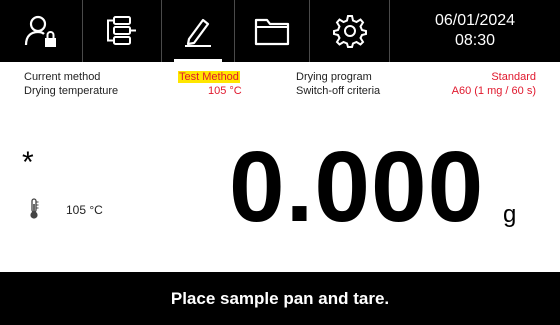 The image size is (560, 325). What do you see at coordinates (225, 91) in the screenshot?
I see `drying-temperature-value: 105 °C` at bounding box center [225, 91].